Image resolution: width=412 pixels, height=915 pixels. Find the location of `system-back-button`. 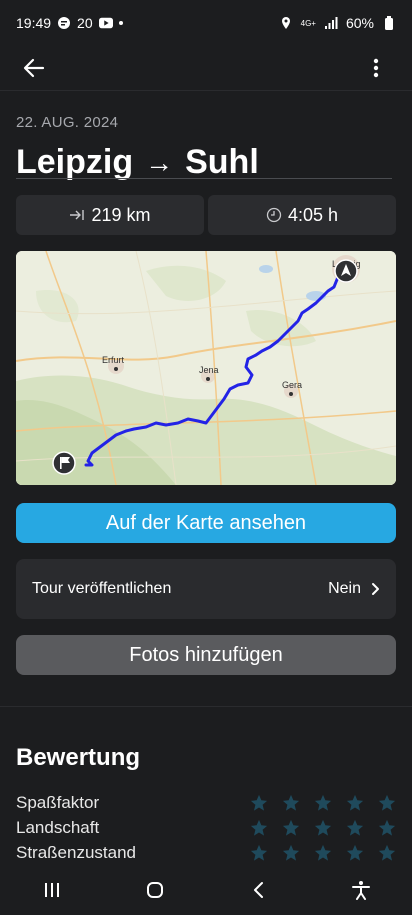

system-back-button is located at coordinates (258, 890).